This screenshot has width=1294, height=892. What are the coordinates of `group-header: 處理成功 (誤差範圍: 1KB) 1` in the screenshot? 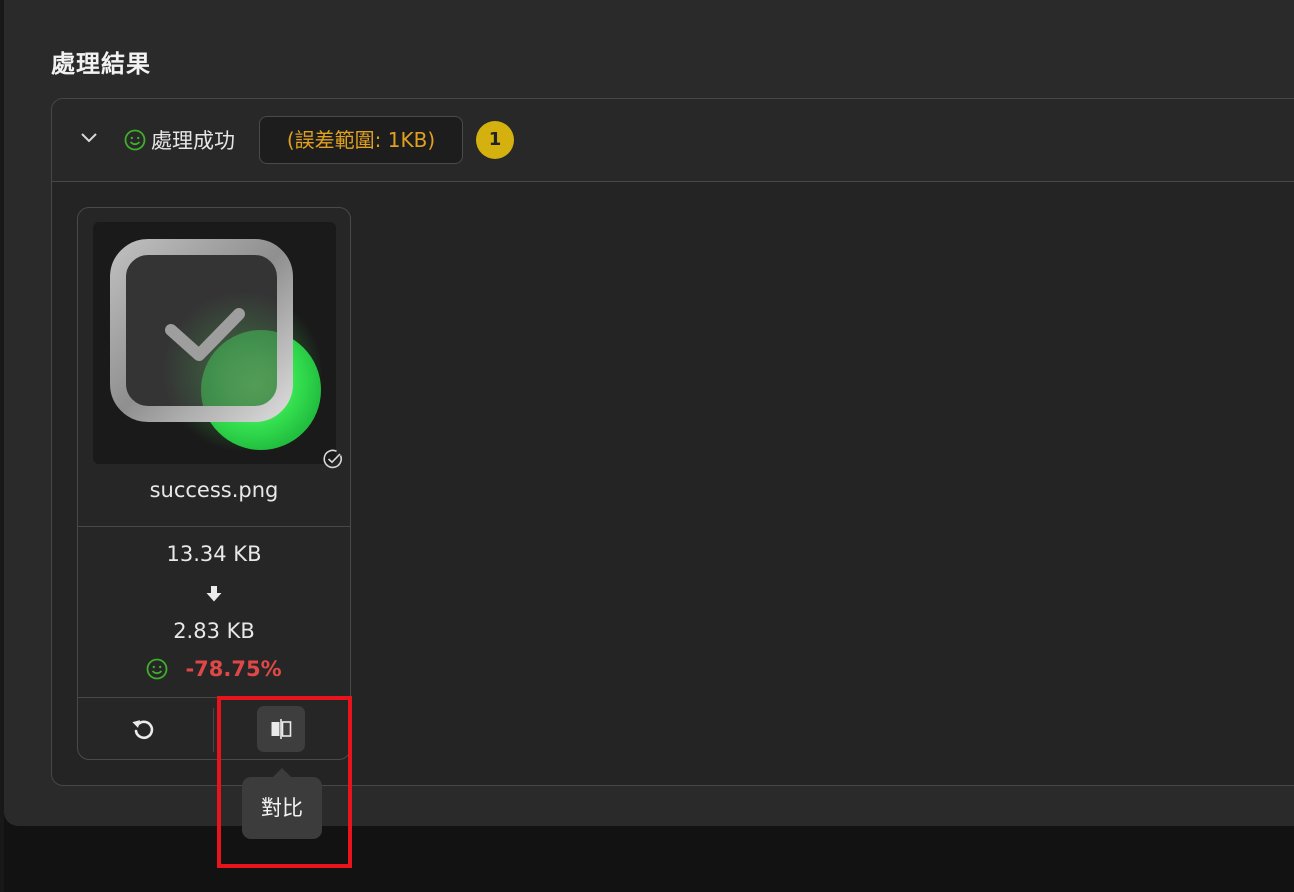 It's located at (673, 140).